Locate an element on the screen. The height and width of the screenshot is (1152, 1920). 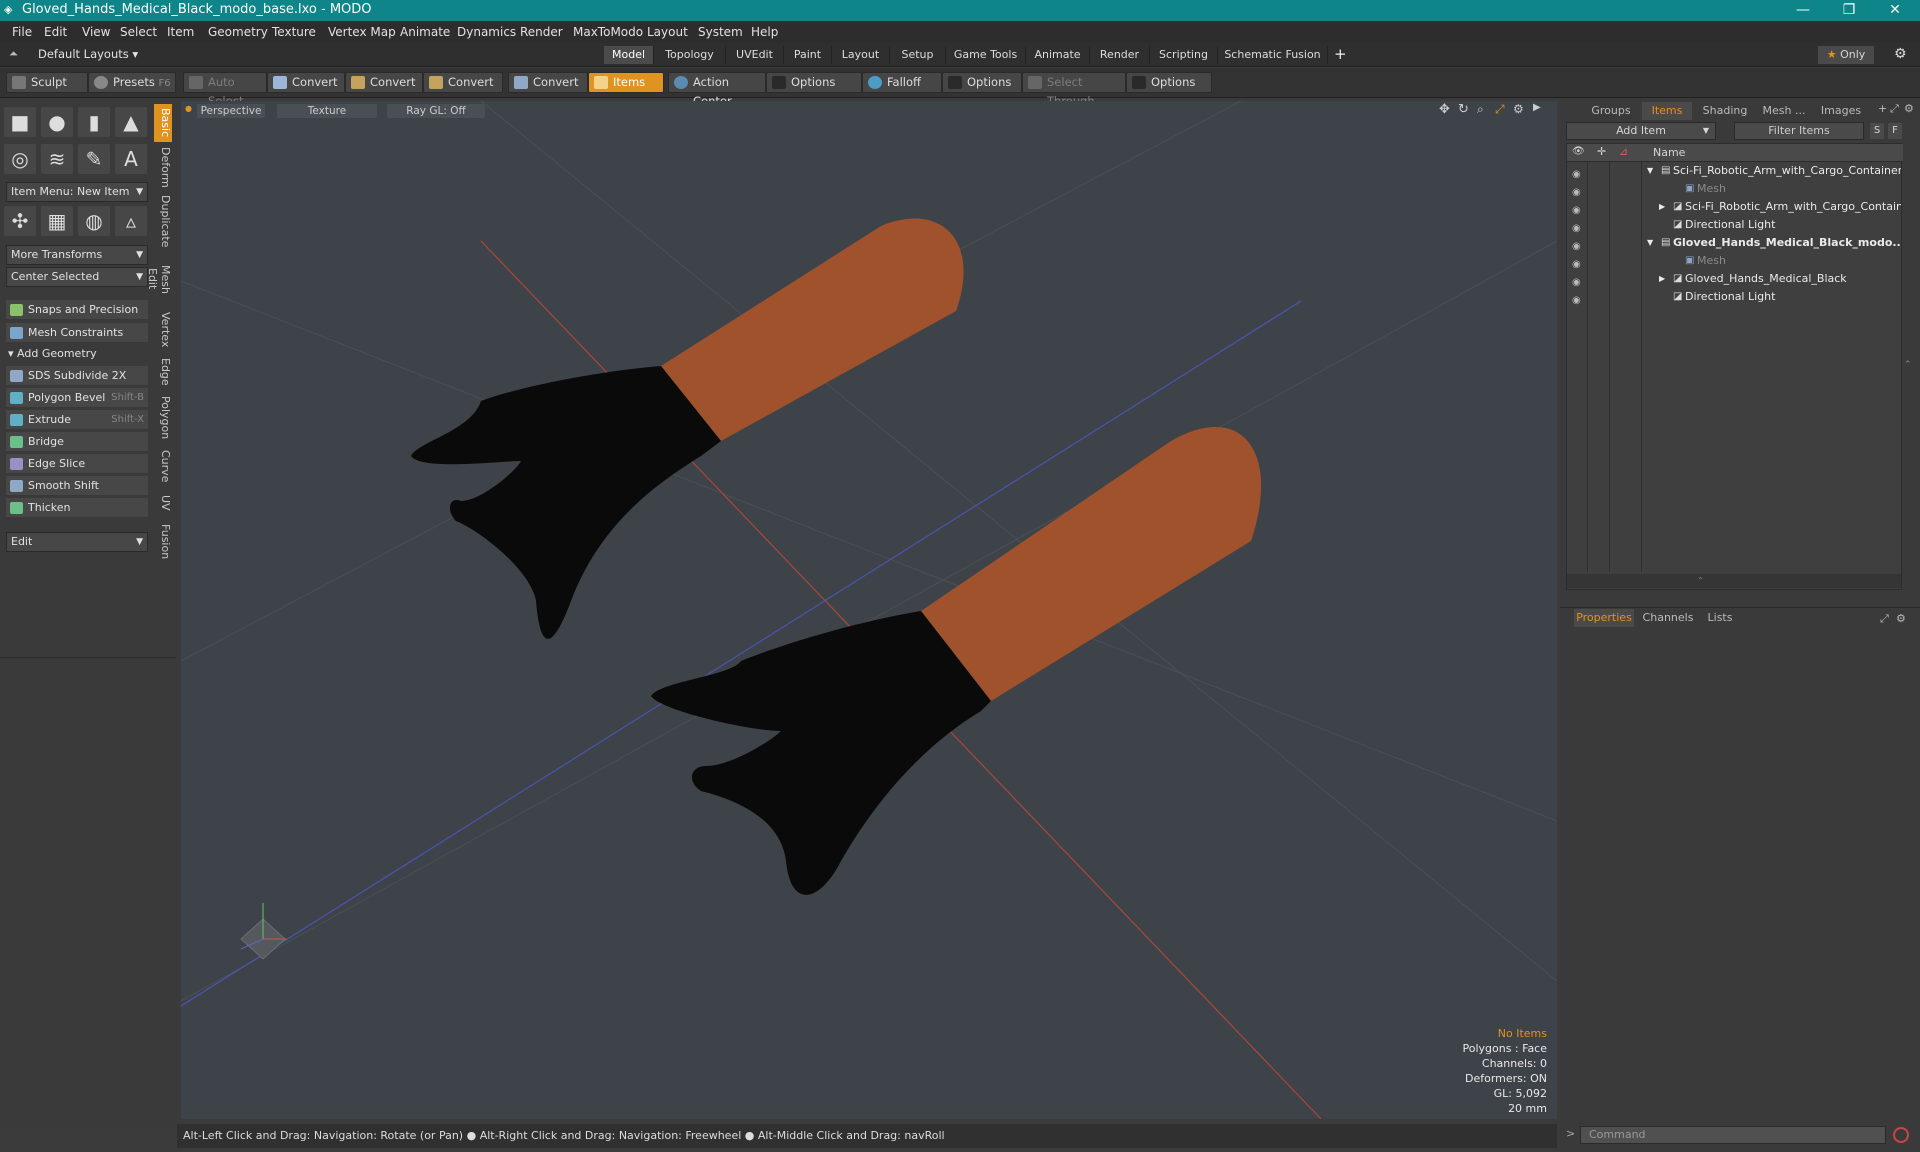
move-view-icon: ✥ is located at coordinates (1444, 109).